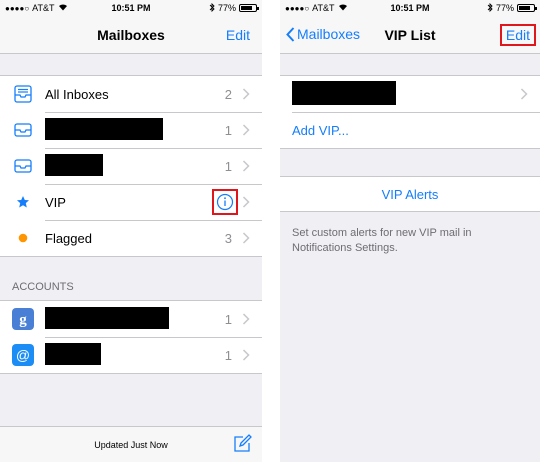 The height and width of the screenshot is (462, 540). I want to click on mailbox-label: Flagged, so click(68, 238).